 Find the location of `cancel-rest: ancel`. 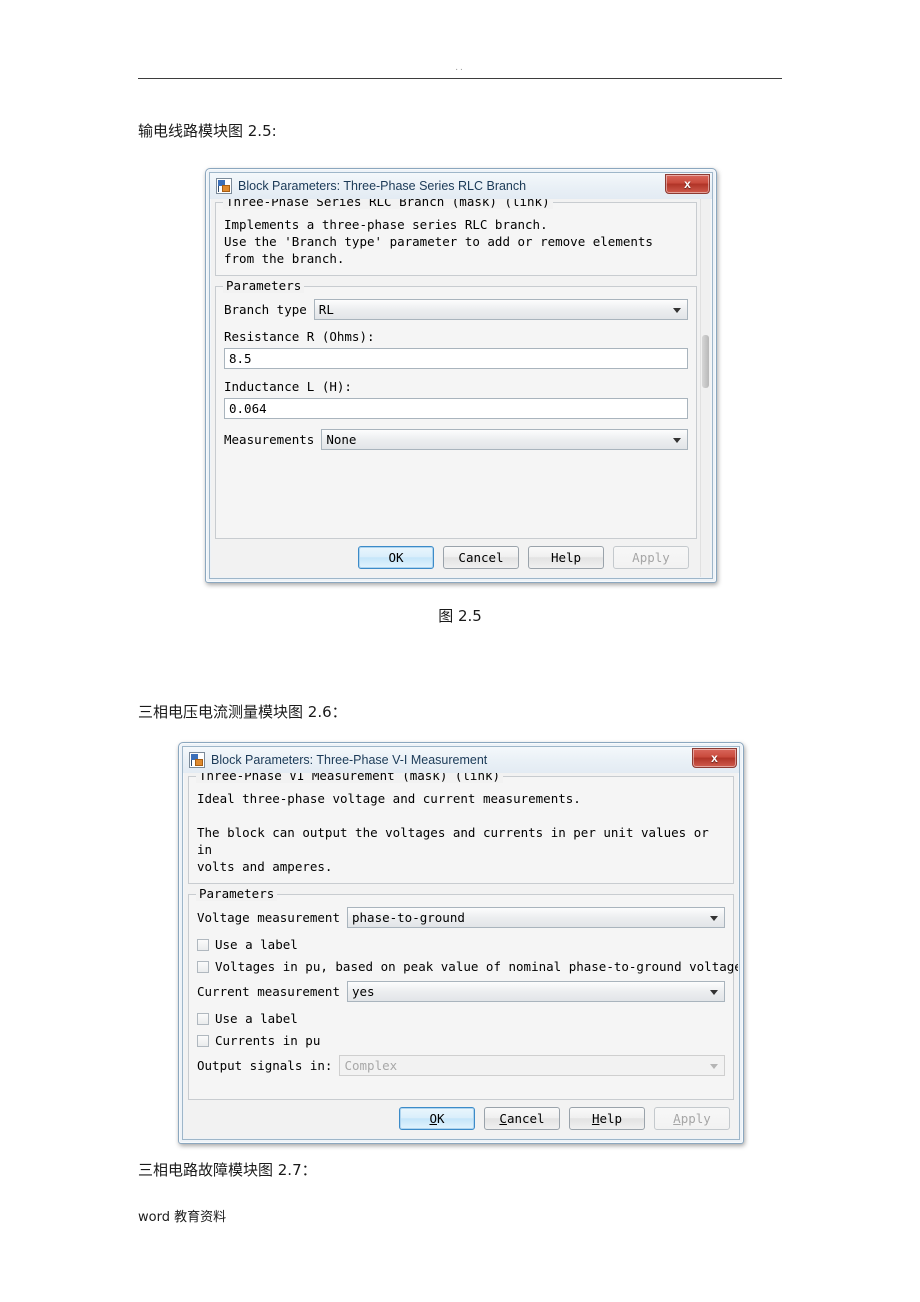

cancel-rest: ancel is located at coordinates (525, 1118).